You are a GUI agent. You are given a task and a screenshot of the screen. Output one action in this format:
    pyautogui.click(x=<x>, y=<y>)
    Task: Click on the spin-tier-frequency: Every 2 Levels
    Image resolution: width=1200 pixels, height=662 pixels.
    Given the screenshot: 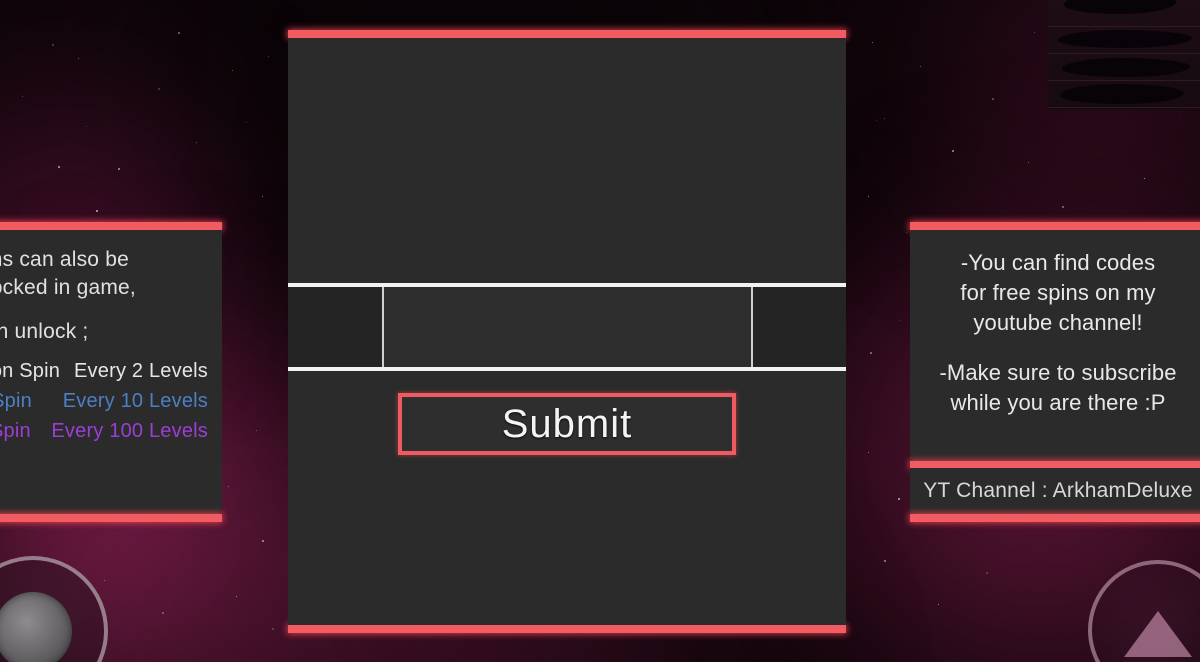 What is the action you would take?
    pyautogui.click(x=141, y=371)
    